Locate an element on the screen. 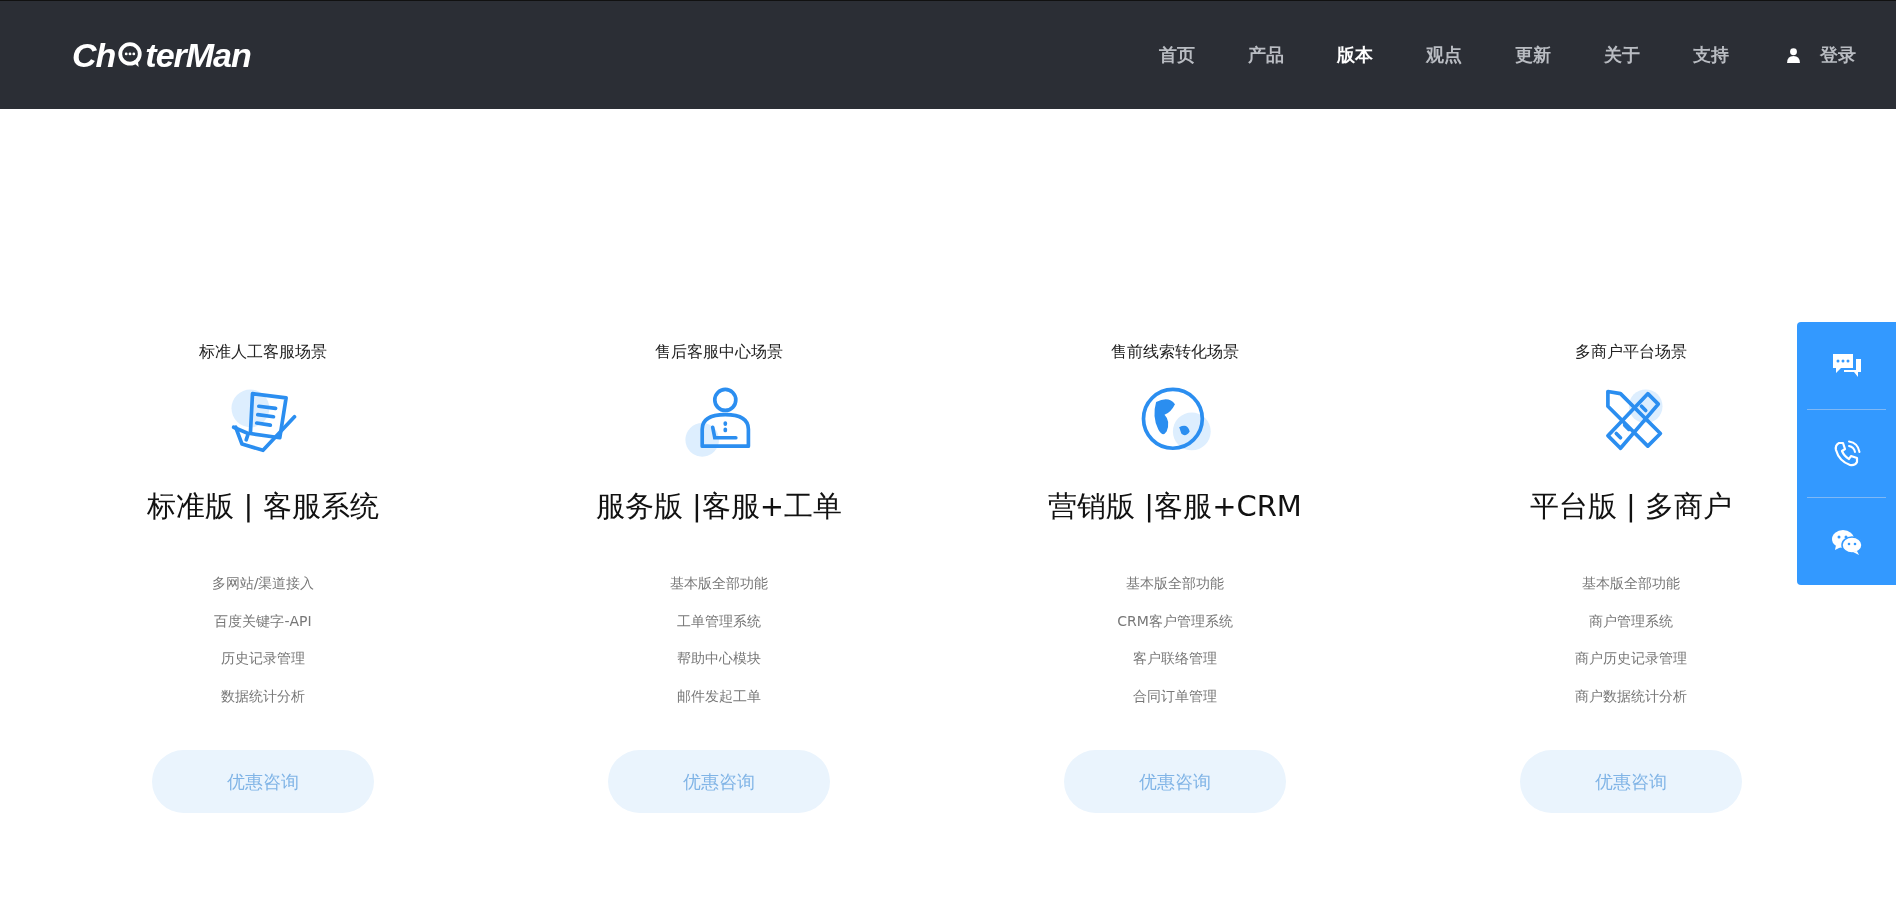 This screenshot has height=902, width=1896. scenario-label: 多商户平台场景 is located at coordinates (1631, 352).